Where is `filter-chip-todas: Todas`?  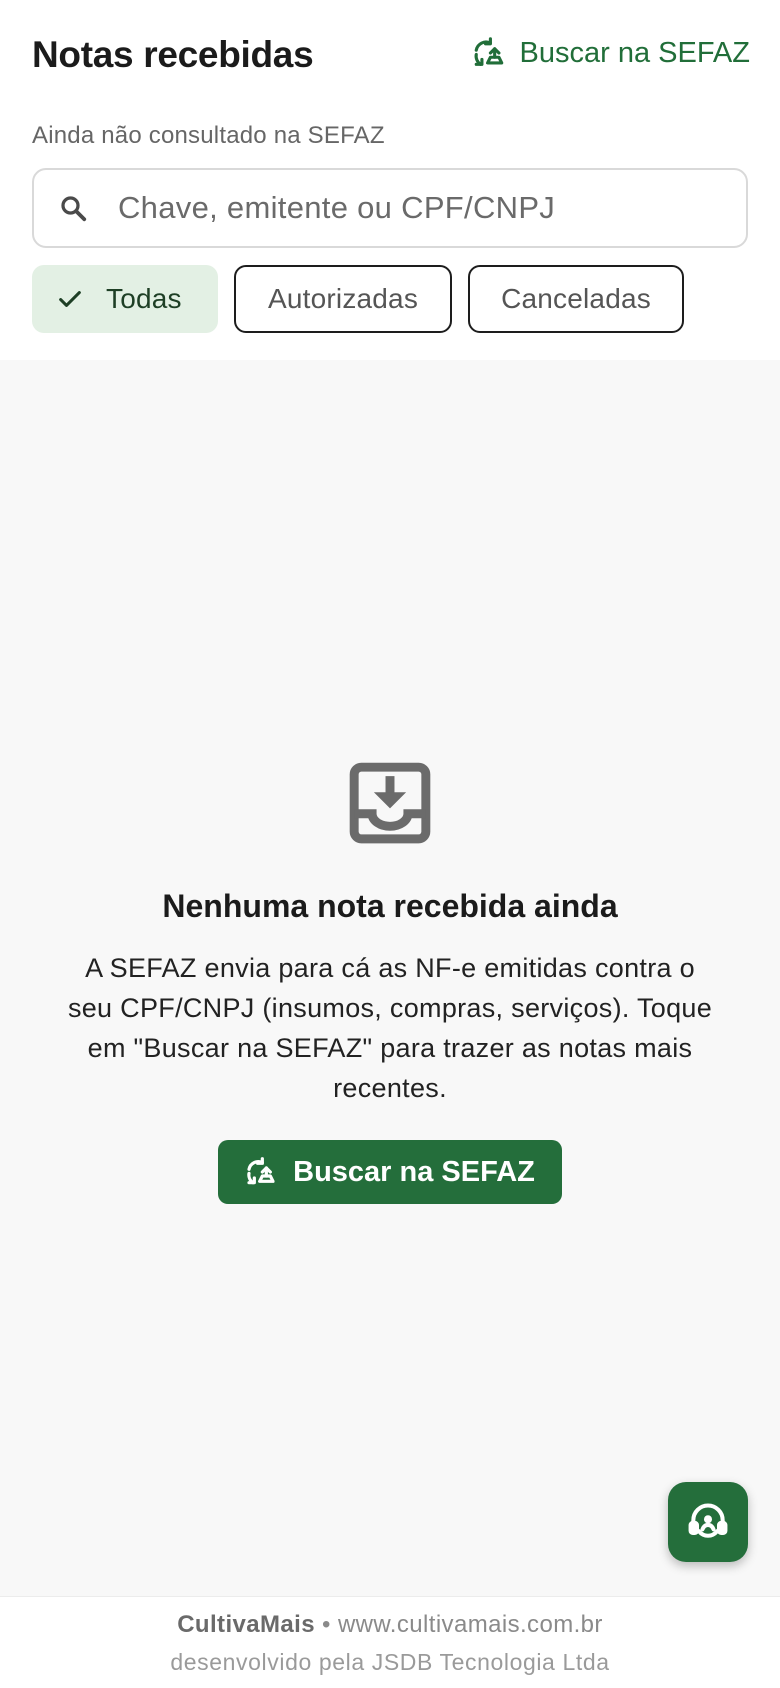 filter-chip-todas: Todas is located at coordinates (125, 299).